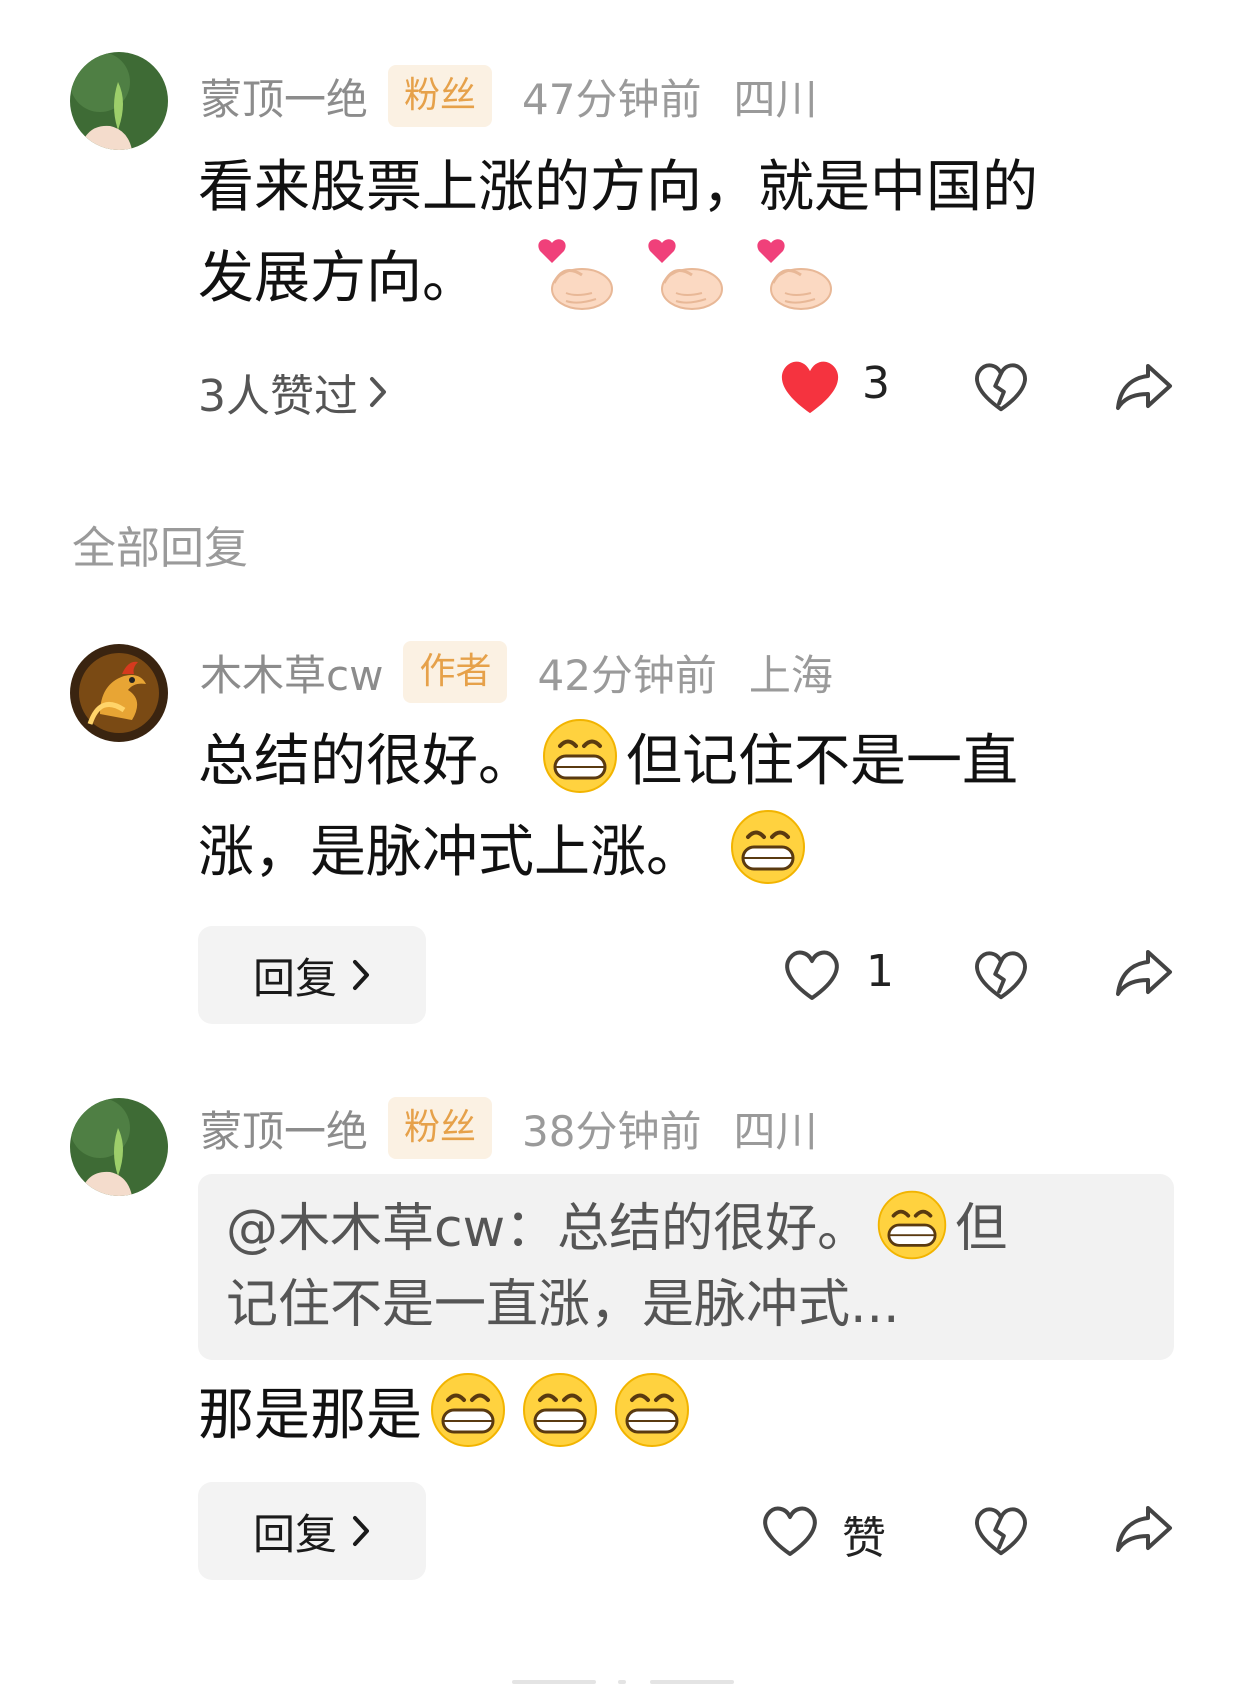 The image size is (1240, 1704). What do you see at coordinates (509, 96) in the screenshot?
I see `comment-meta: 蒙顶一绝 粉丝 47分钟前 四川` at bounding box center [509, 96].